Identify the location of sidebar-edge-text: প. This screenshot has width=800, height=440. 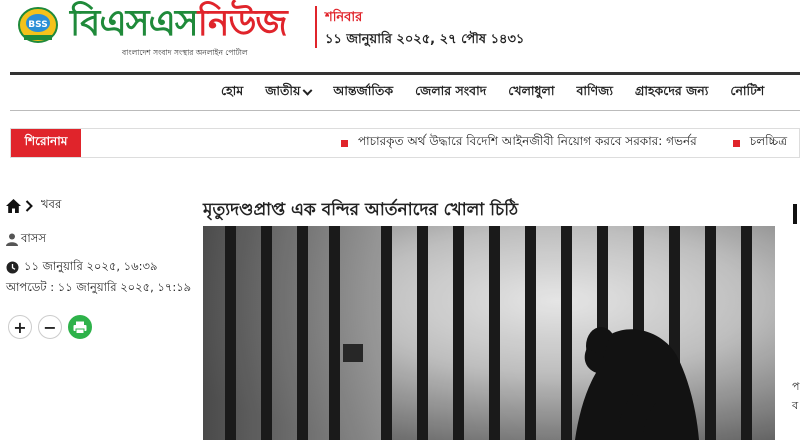
(796, 386).